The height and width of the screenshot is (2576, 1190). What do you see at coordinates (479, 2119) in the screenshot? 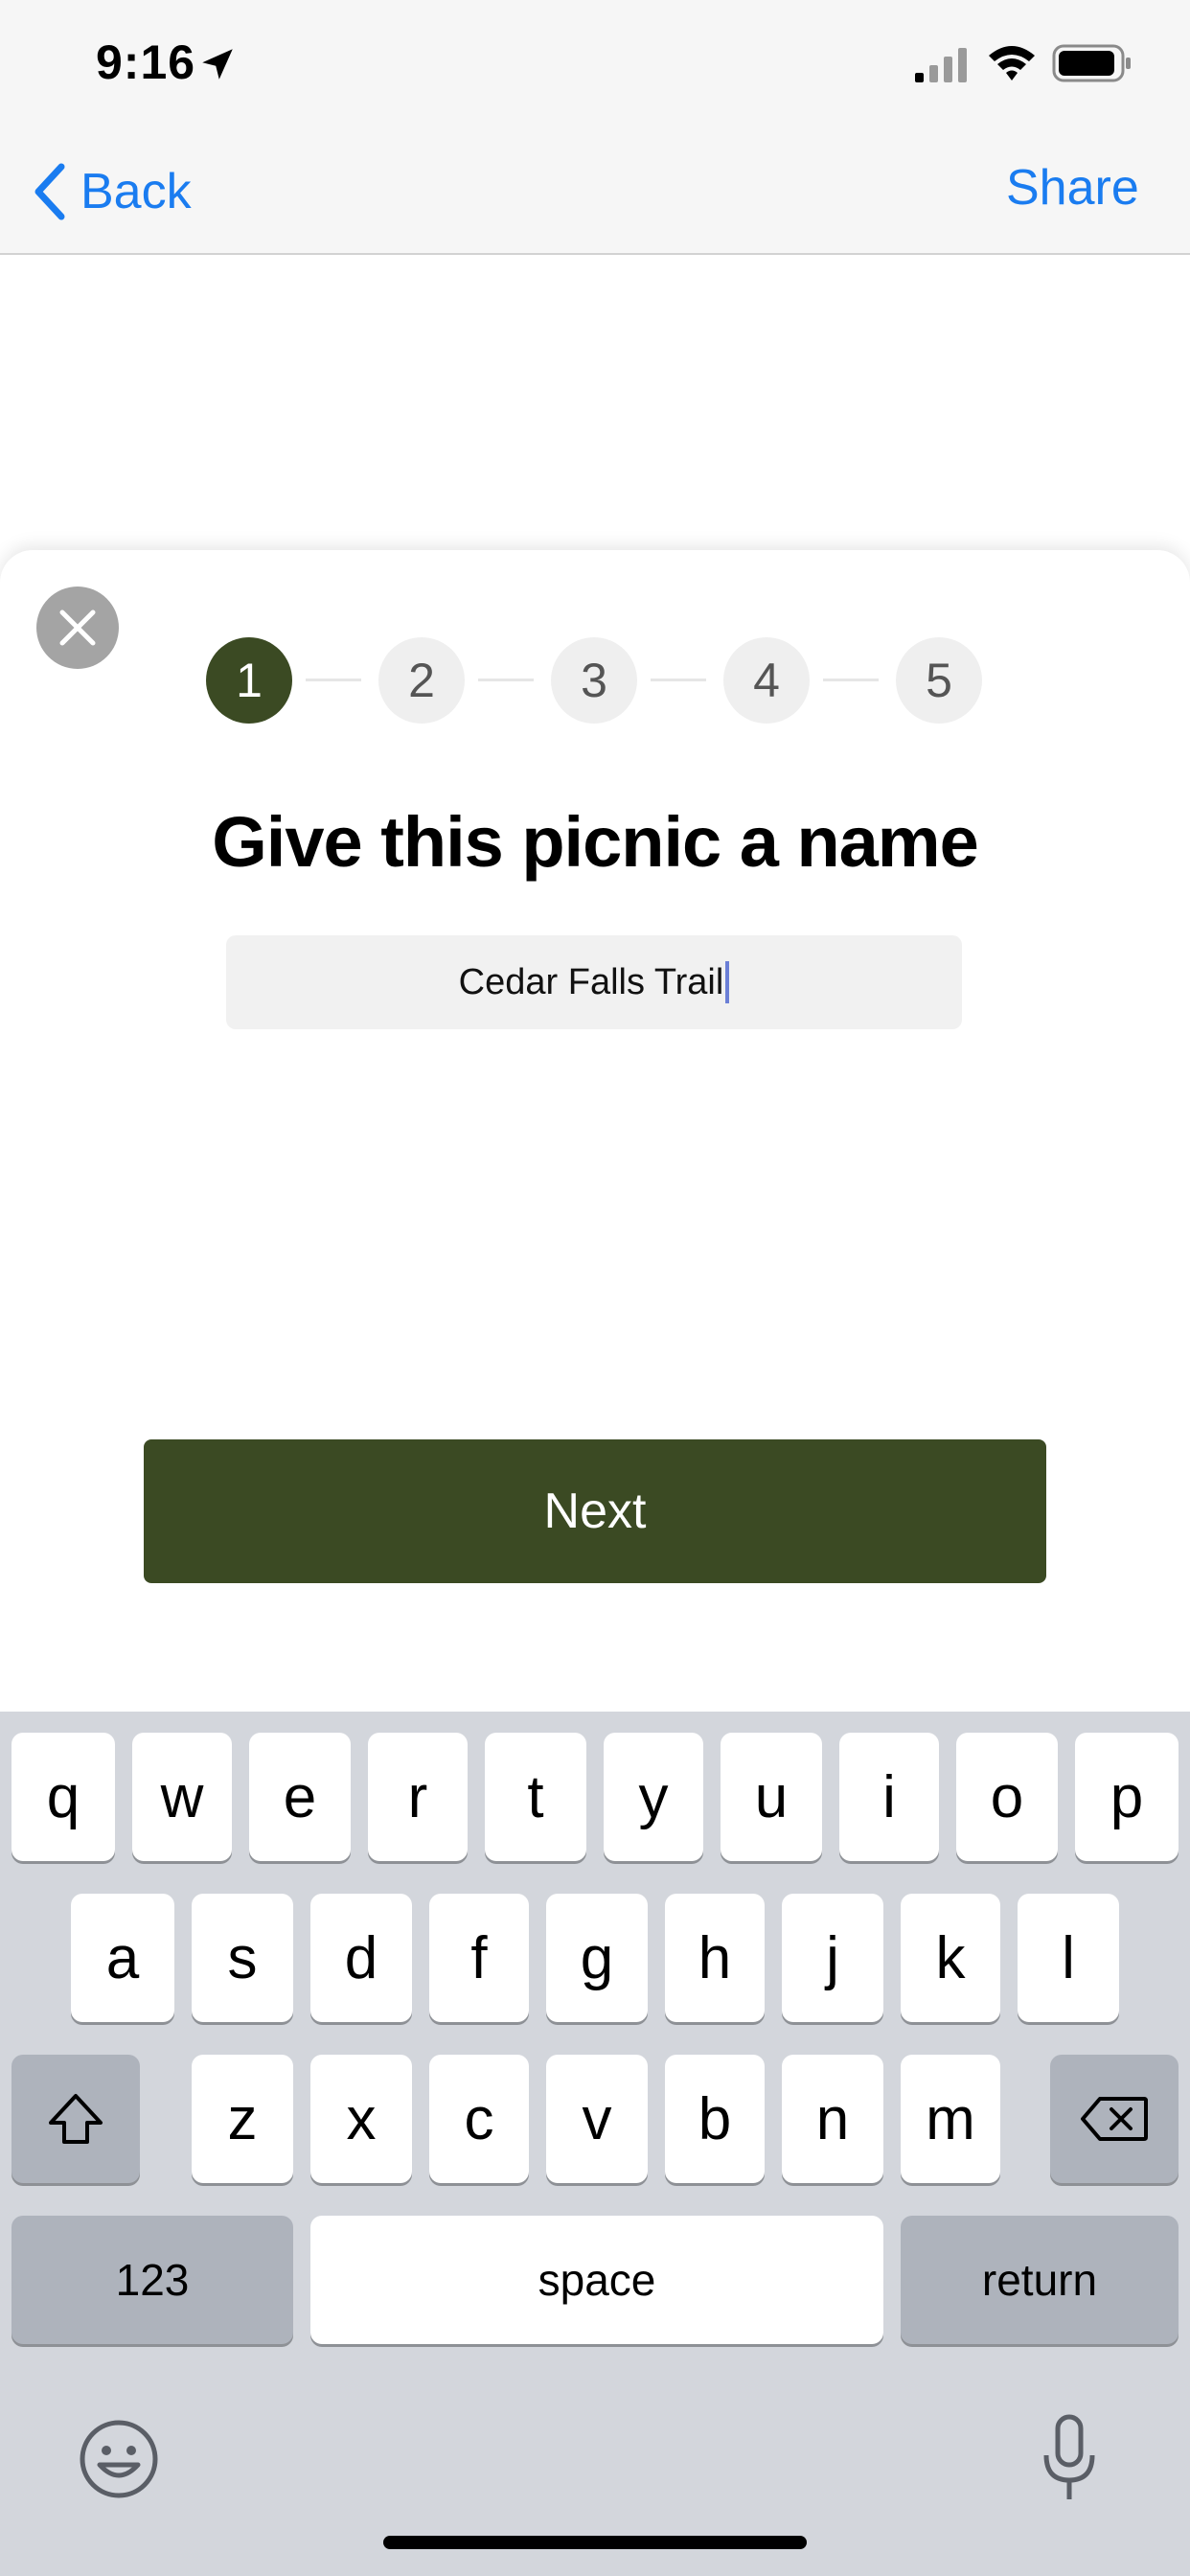
I see `key-c: c` at bounding box center [479, 2119].